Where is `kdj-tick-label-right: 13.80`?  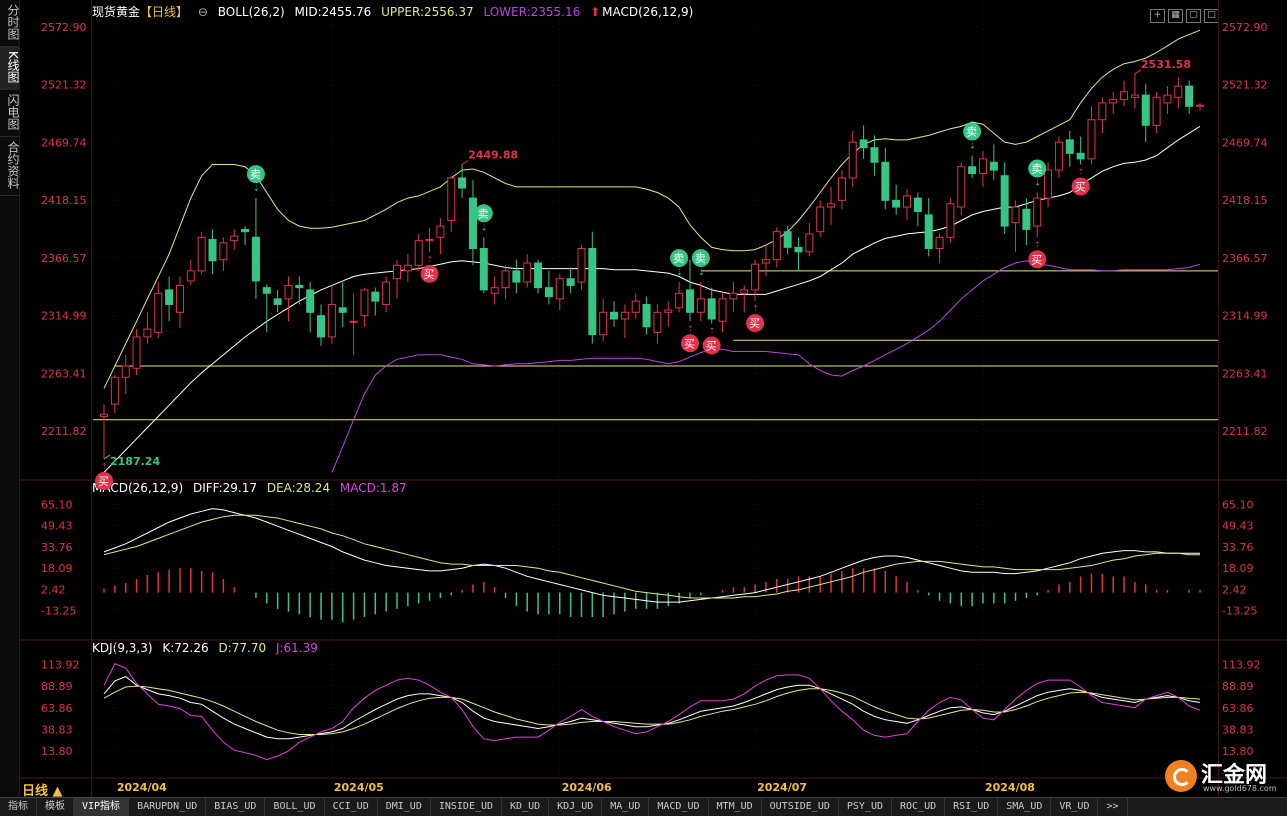 kdj-tick-label-right: 13.80 is located at coordinates (1238, 751).